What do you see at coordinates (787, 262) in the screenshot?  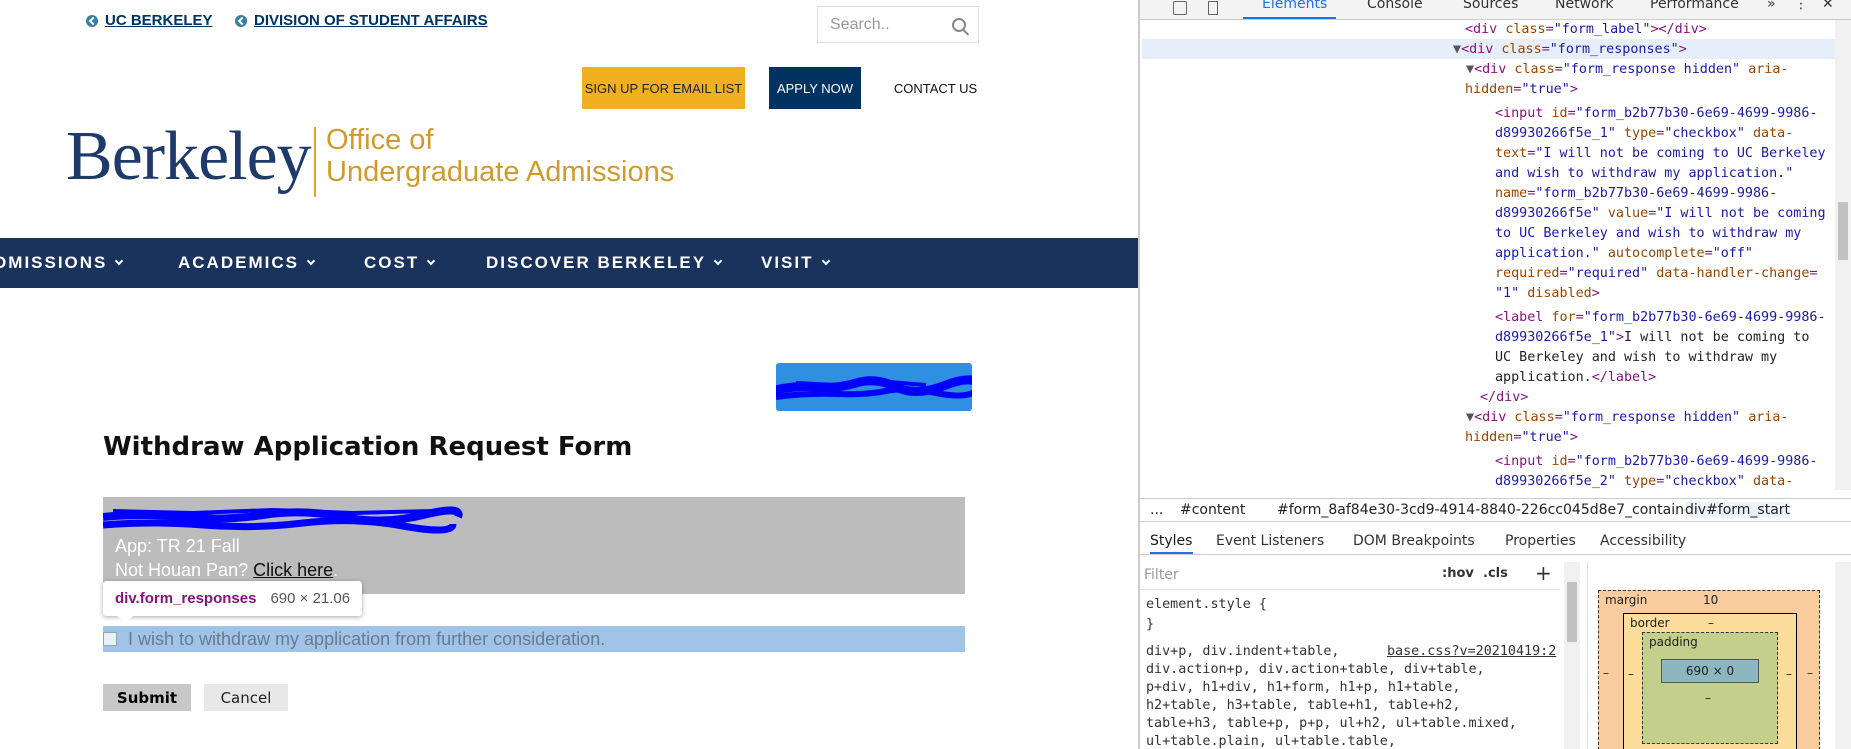 I see `nav-label: VISIT` at bounding box center [787, 262].